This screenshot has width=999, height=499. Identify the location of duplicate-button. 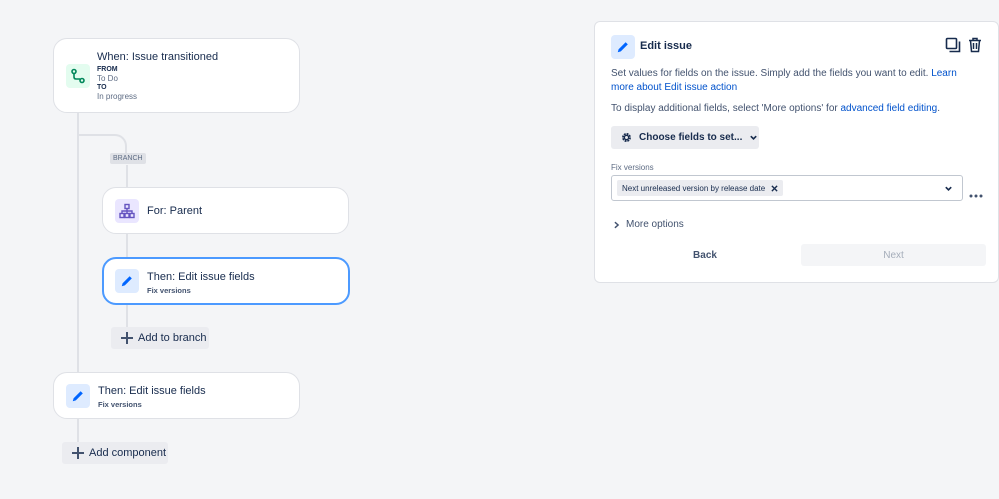
(953, 45).